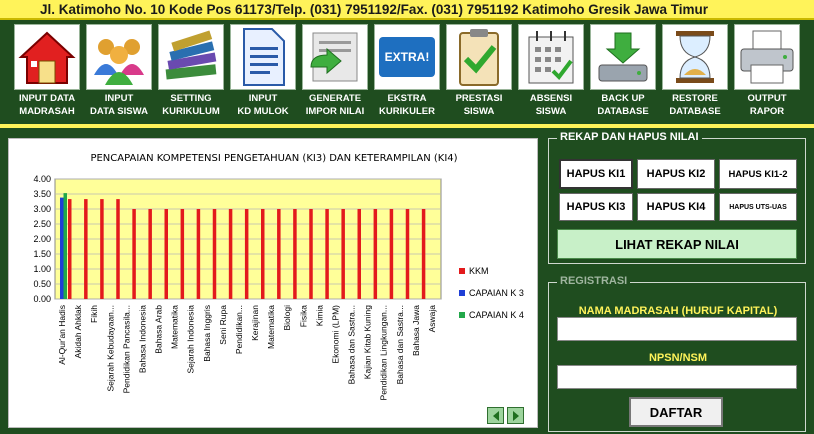 This screenshot has height=434, width=814. What do you see at coordinates (42, 254) in the screenshot?
I see `y-tick-label: 1.50` at bounding box center [42, 254].